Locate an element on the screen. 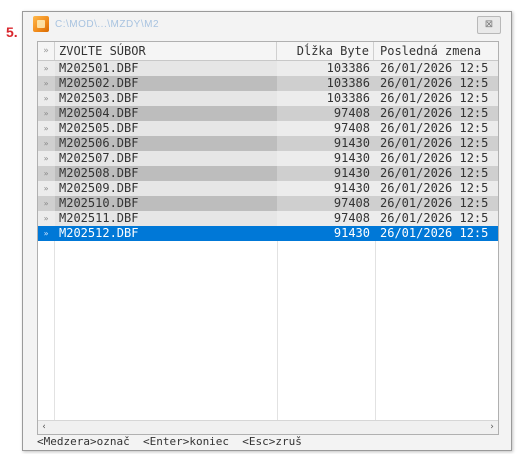  file-name: M202505.DBF is located at coordinates (166, 128).